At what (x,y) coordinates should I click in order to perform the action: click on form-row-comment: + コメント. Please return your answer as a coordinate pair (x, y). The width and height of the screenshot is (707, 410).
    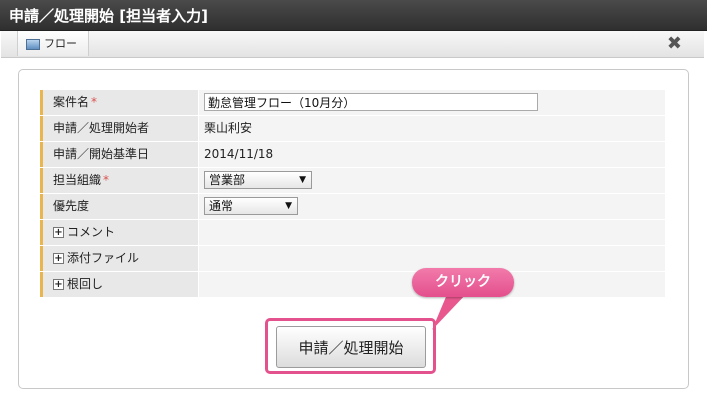
    Looking at the image, I should click on (352, 233).